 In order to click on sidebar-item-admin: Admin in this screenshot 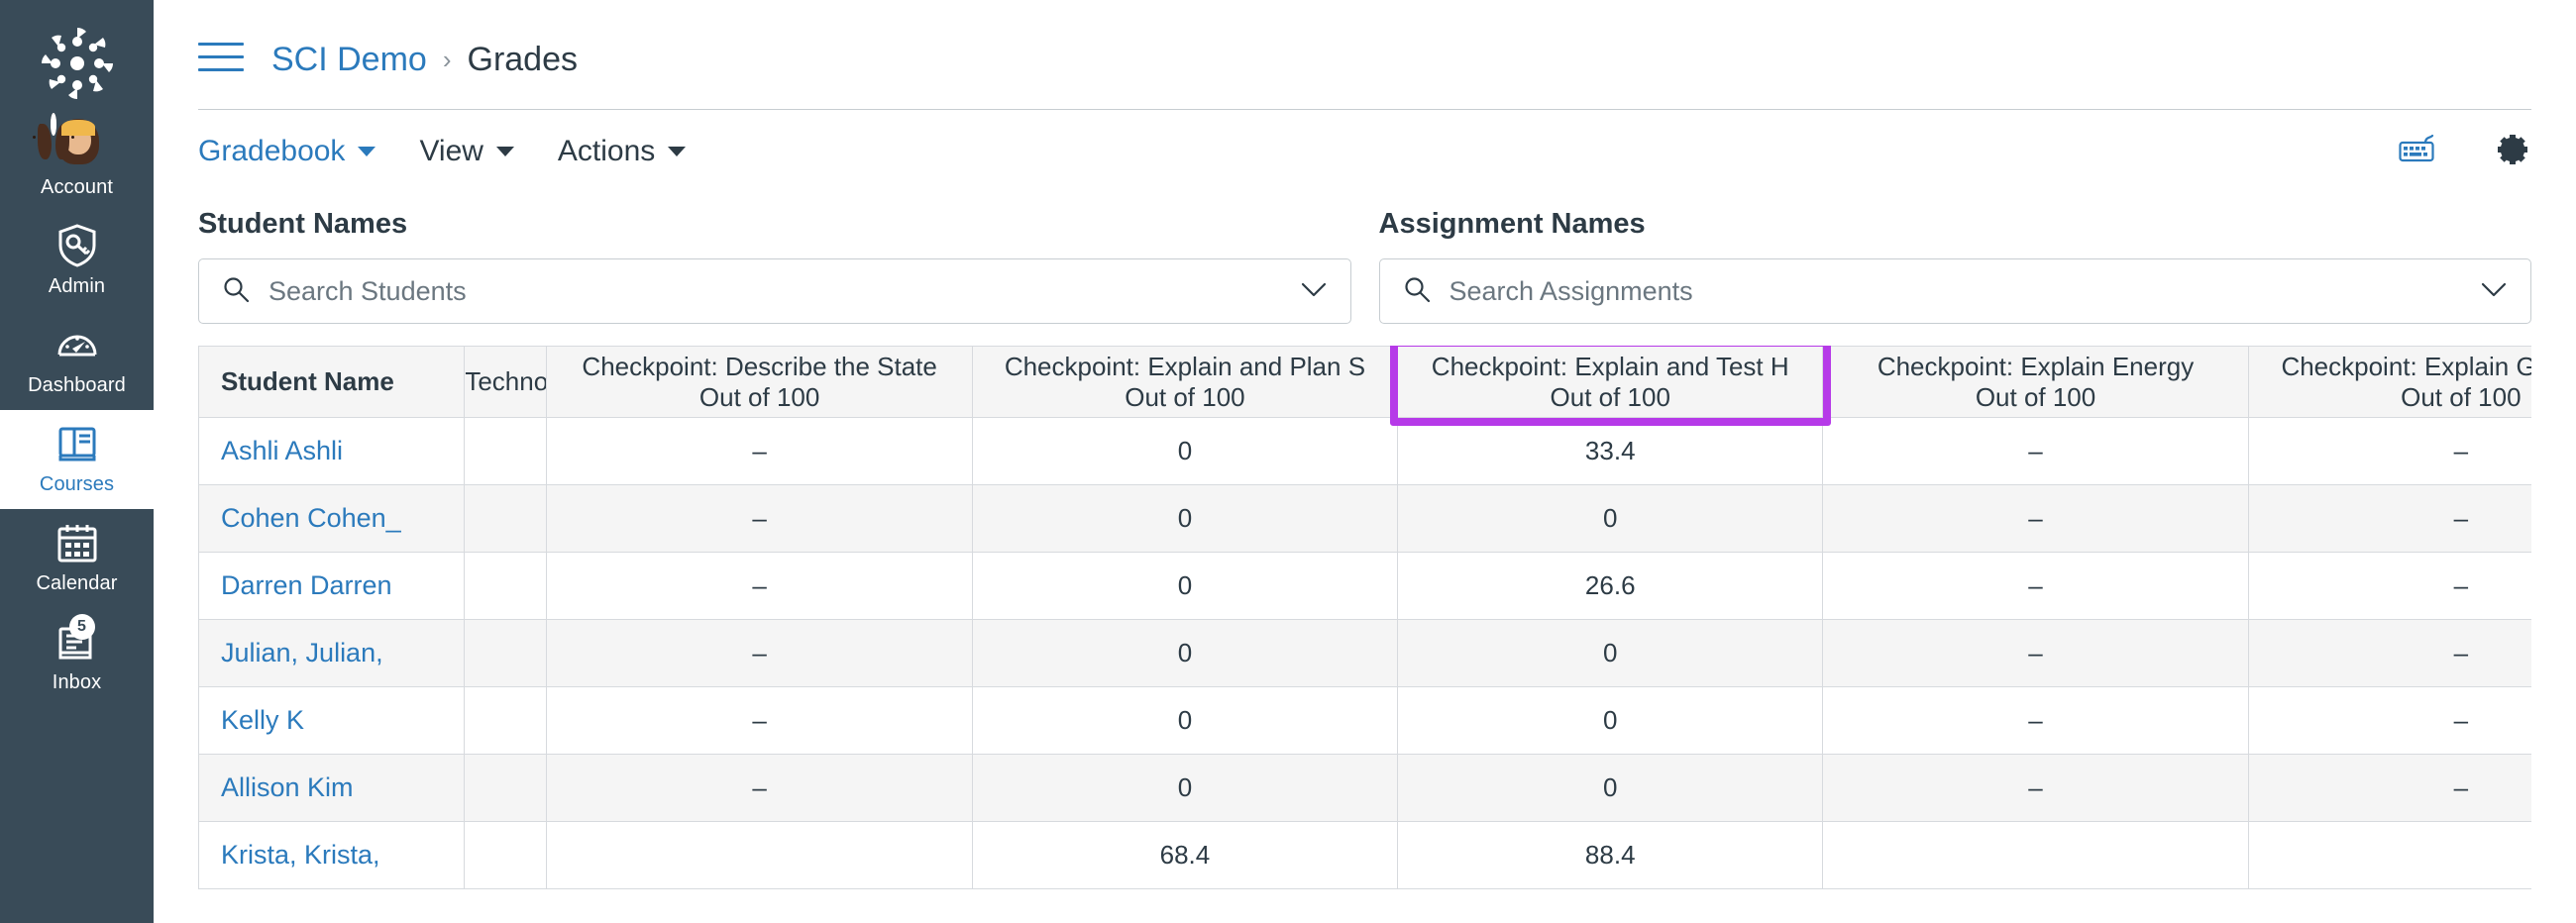, I will do `click(77, 261)`.